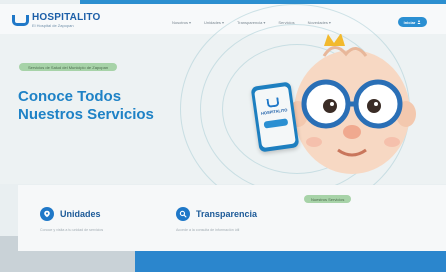 This screenshot has height=272, width=446. Describe the element at coordinates (70, 96) in the screenshot. I see `hero-title-line: Conoce Todos` at that location.